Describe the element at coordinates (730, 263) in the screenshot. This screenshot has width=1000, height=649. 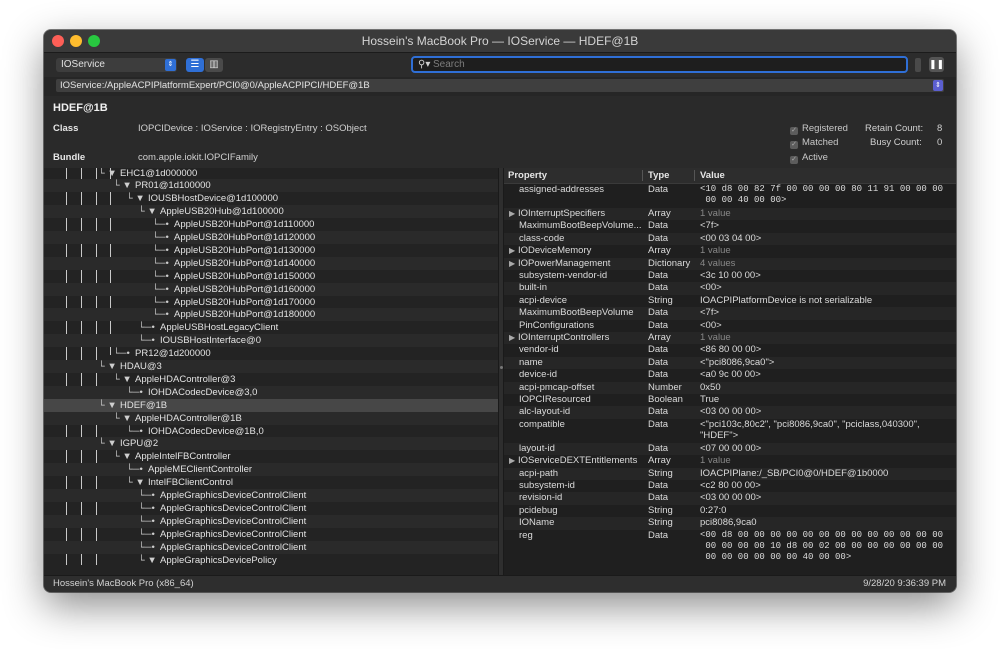
I see `property-row: ▶ IOPowerManagement Dictionary 4 values` at that location.